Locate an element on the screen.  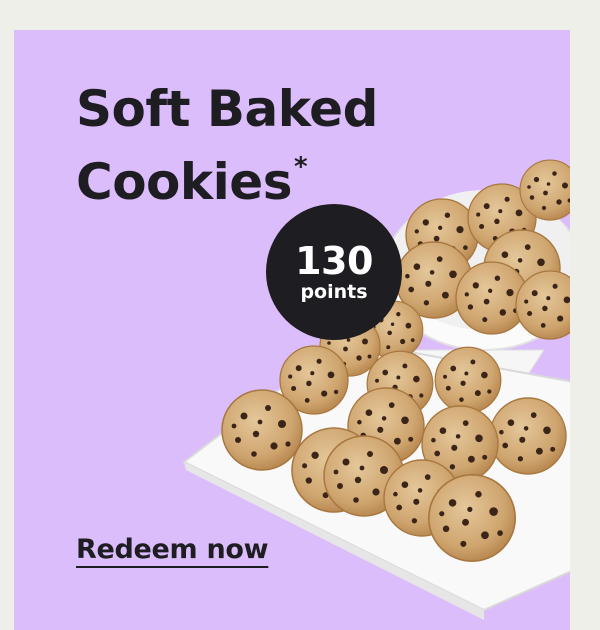
asterisk-mark: * is located at coordinates (300, 167).